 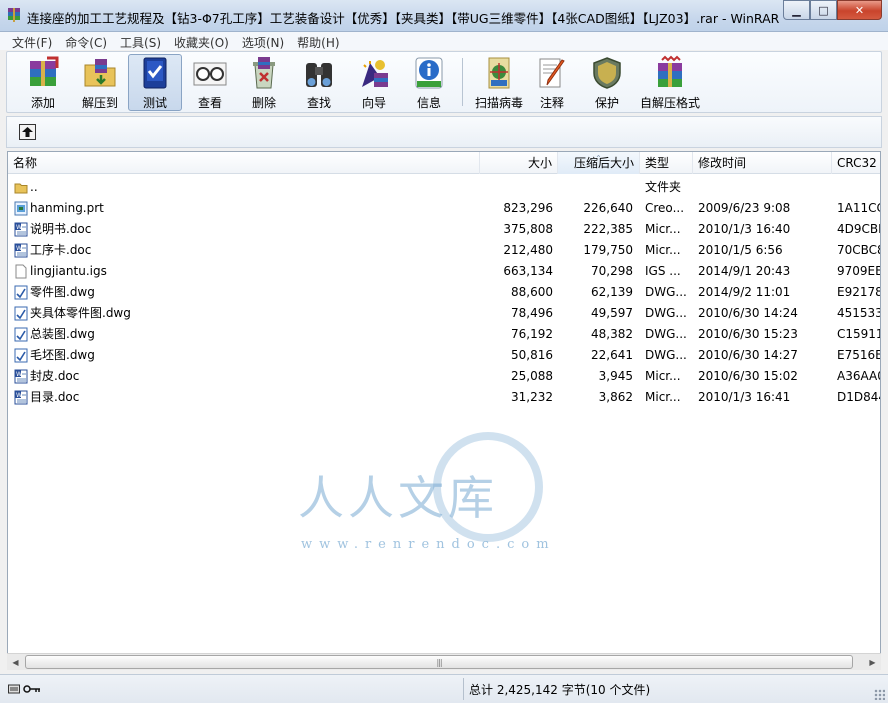 I want to click on watermark: 人人文库 www.renrendoc.com, so click(x=448, y=497).